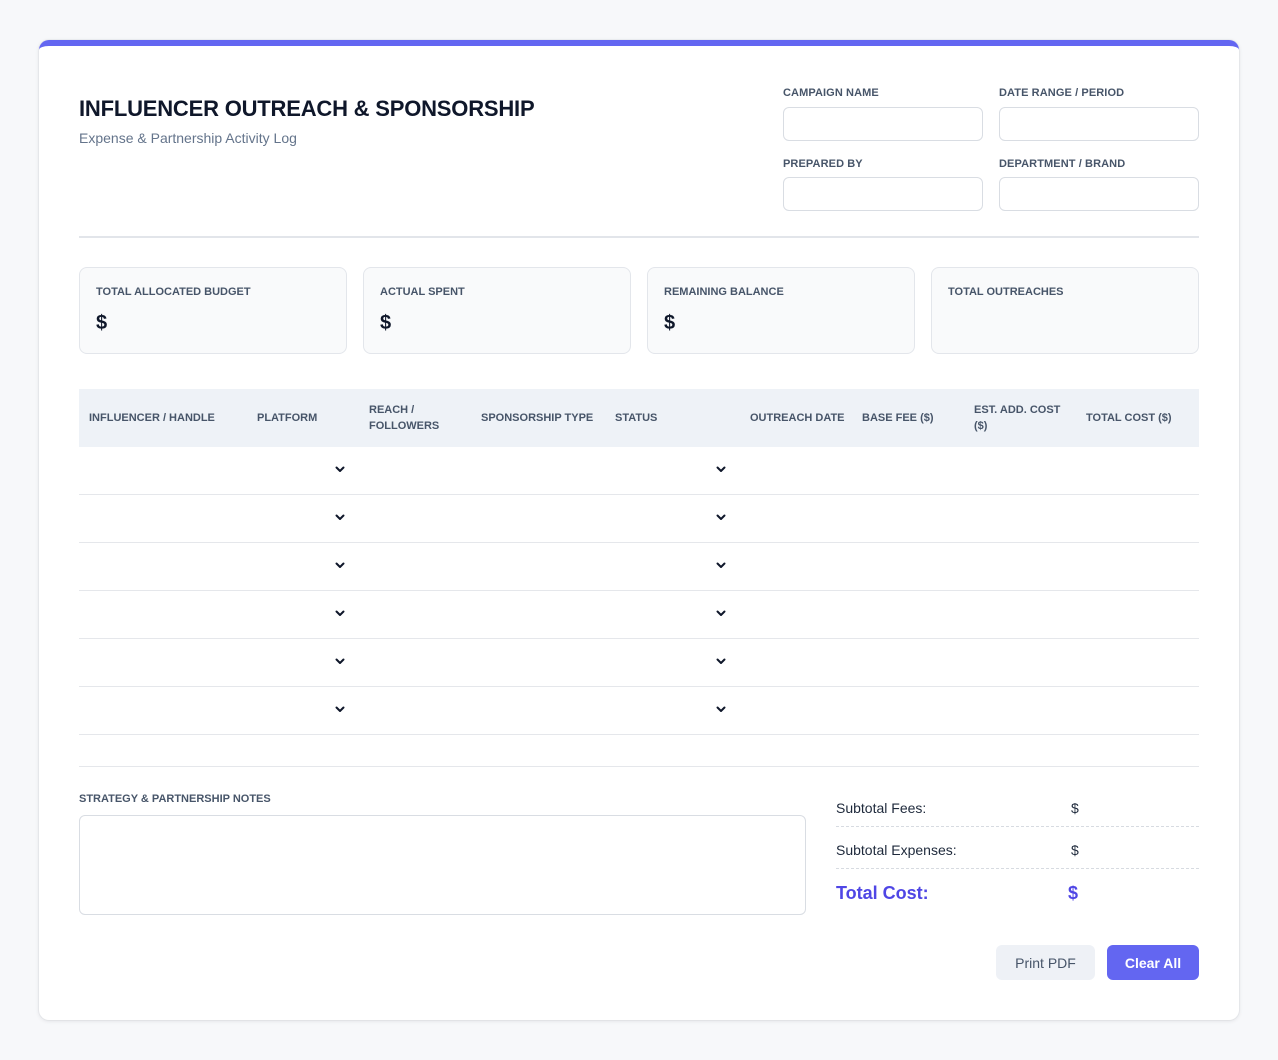 The height and width of the screenshot is (1060, 1278). I want to click on column-header-platform: PLATFORM, so click(287, 418).